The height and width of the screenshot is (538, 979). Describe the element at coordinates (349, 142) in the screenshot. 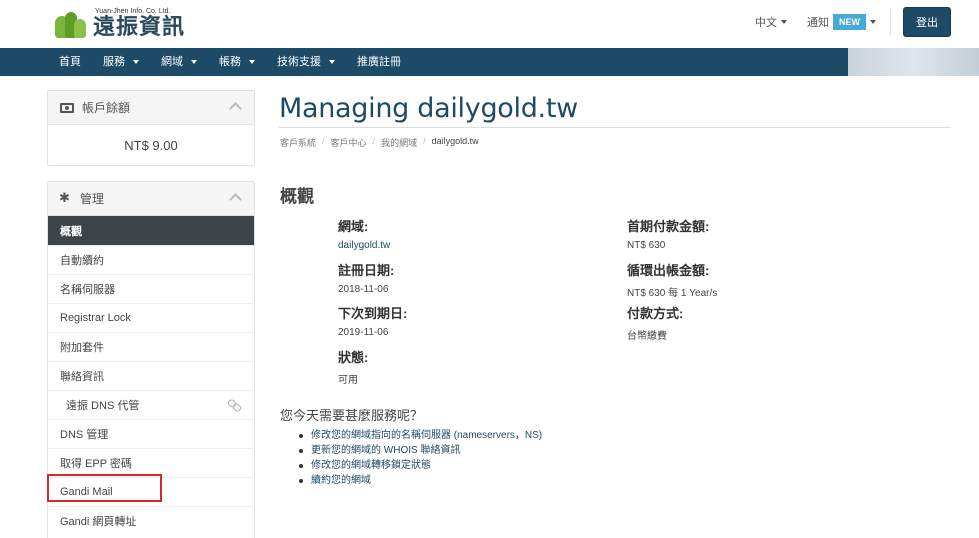

I see `breadcrumb-item: 客戶中心` at that location.